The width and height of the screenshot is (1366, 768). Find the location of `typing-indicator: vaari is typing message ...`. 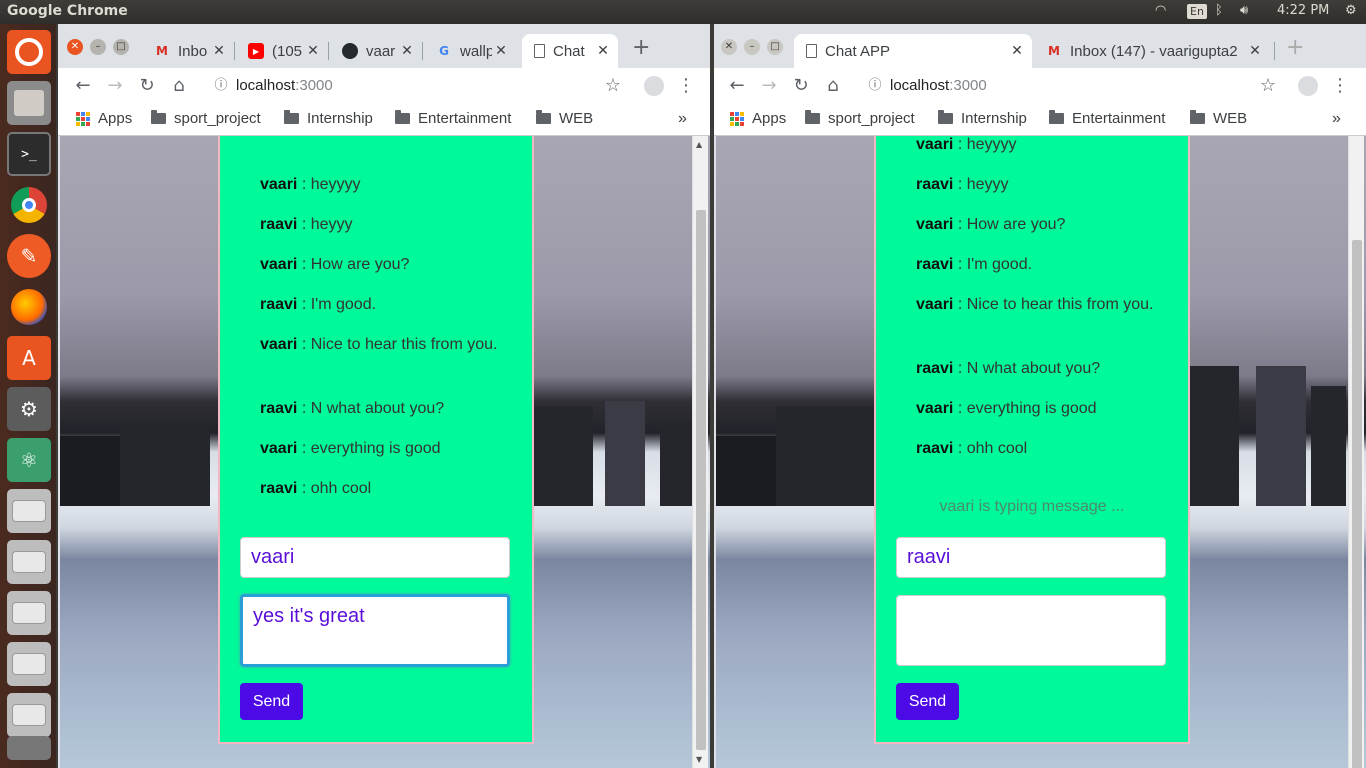

typing-indicator: vaari is typing message ... is located at coordinates (1032, 506).